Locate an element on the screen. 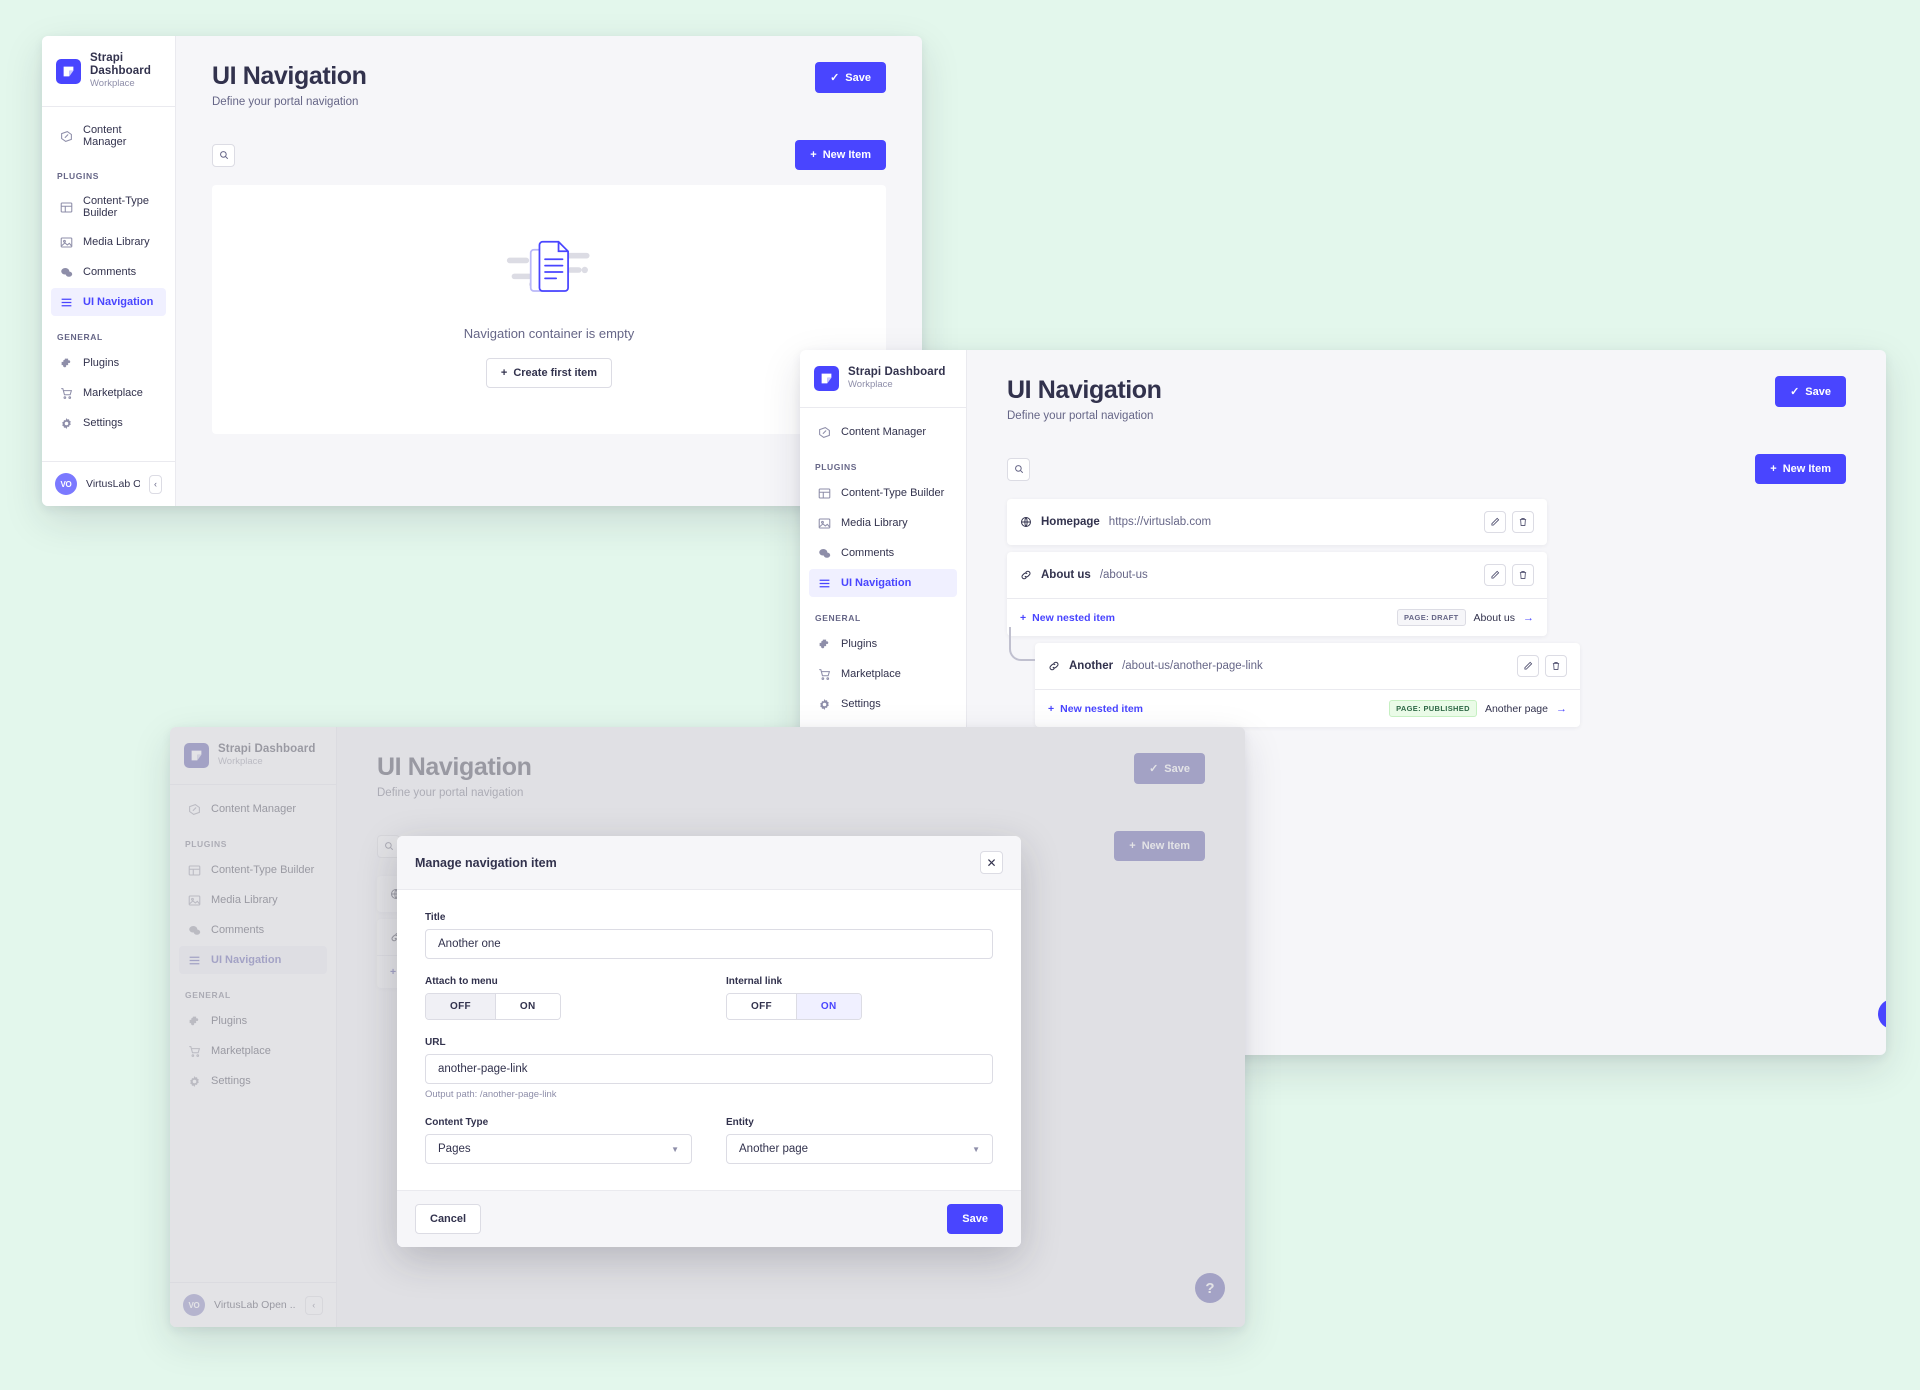 The image size is (1920, 1390). hamburger-lines-icon is located at coordinates (824, 583).